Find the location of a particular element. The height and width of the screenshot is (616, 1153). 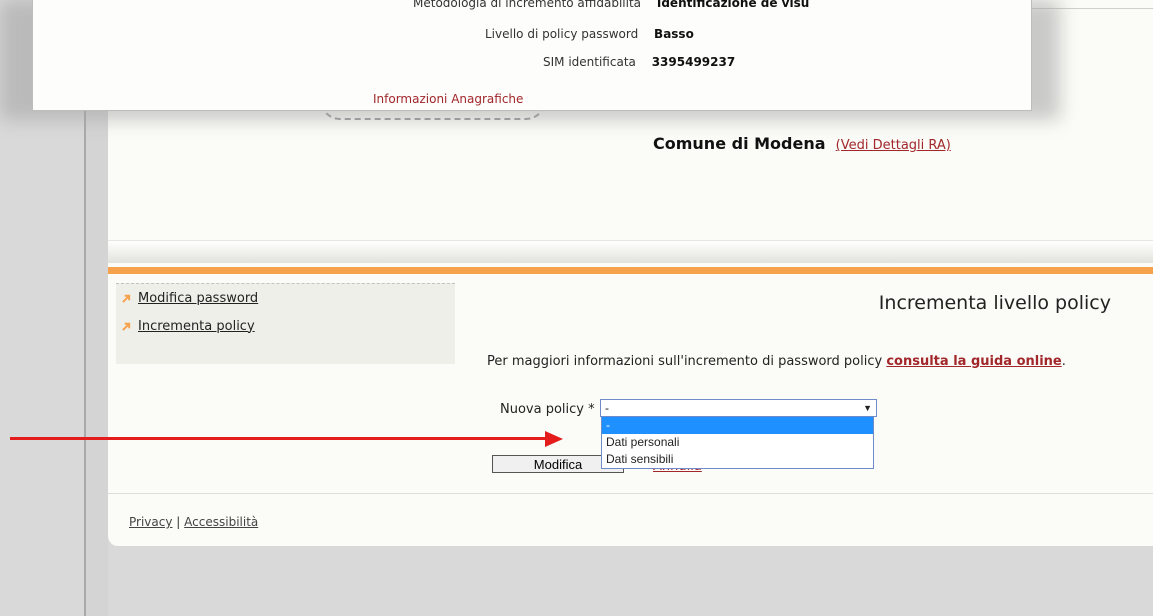

popup-row-label: Livello di policy password is located at coordinates (562, 34).